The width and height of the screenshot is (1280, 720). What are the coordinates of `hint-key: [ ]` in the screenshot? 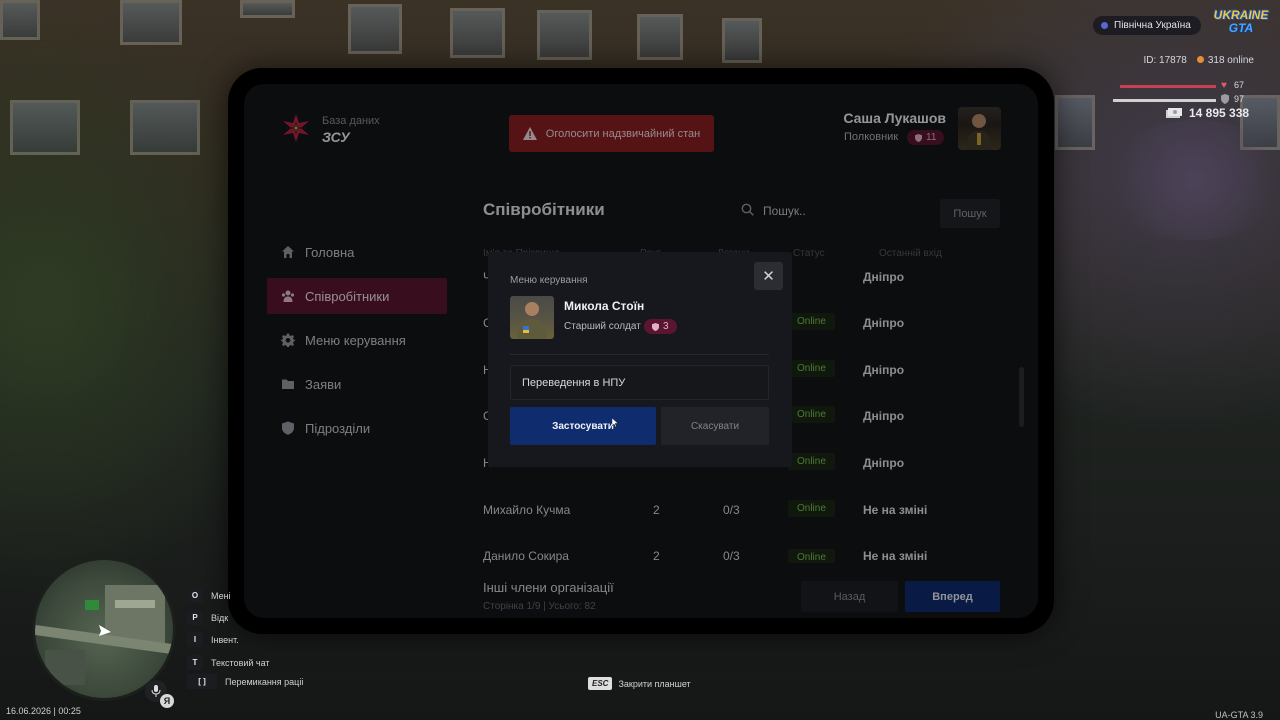 It's located at (202, 681).